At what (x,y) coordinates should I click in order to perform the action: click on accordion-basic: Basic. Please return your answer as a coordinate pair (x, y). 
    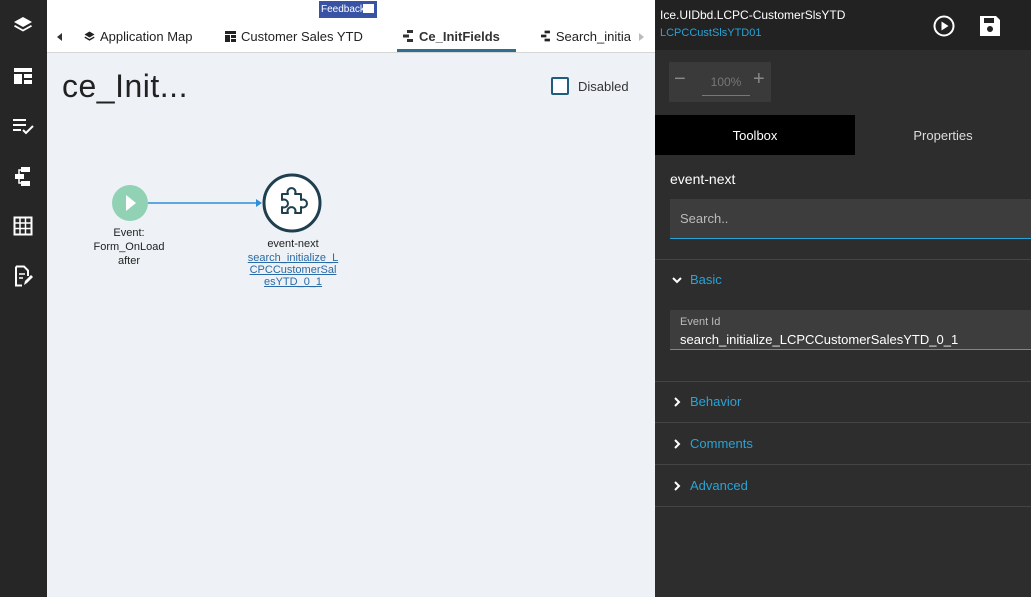
    Looking at the image, I should click on (696, 279).